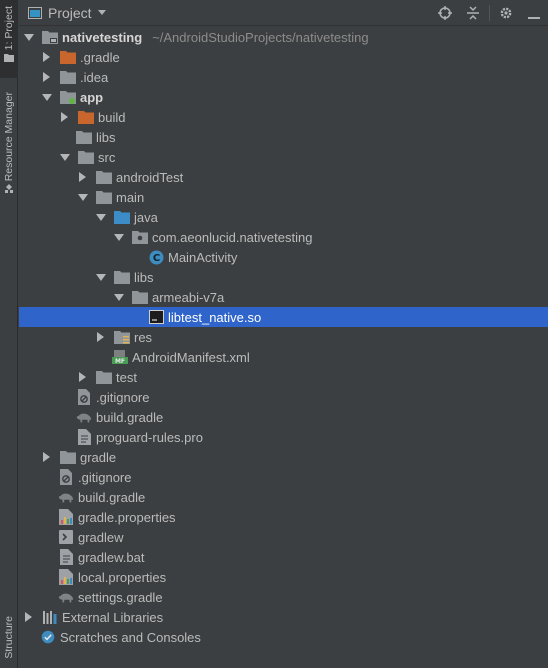 The image size is (548, 668). Describe the element at coordinates (50, 617) in the screenshot. I see `libraries-icon` at that location.